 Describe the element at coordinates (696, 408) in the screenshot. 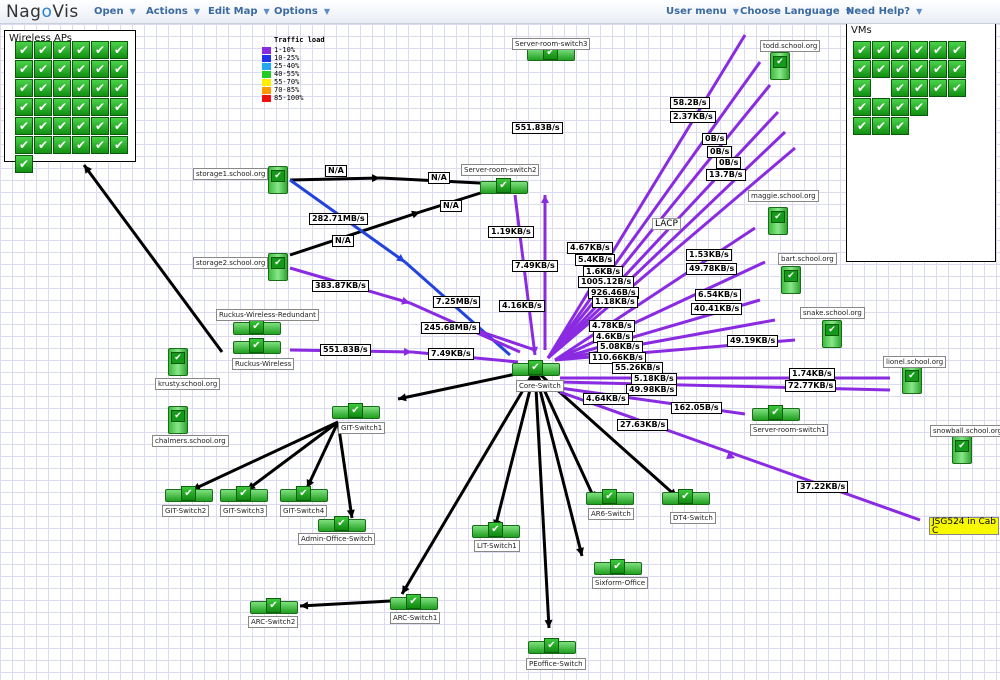

I see `traffic-label-t42: 162.05B/s` at that location.